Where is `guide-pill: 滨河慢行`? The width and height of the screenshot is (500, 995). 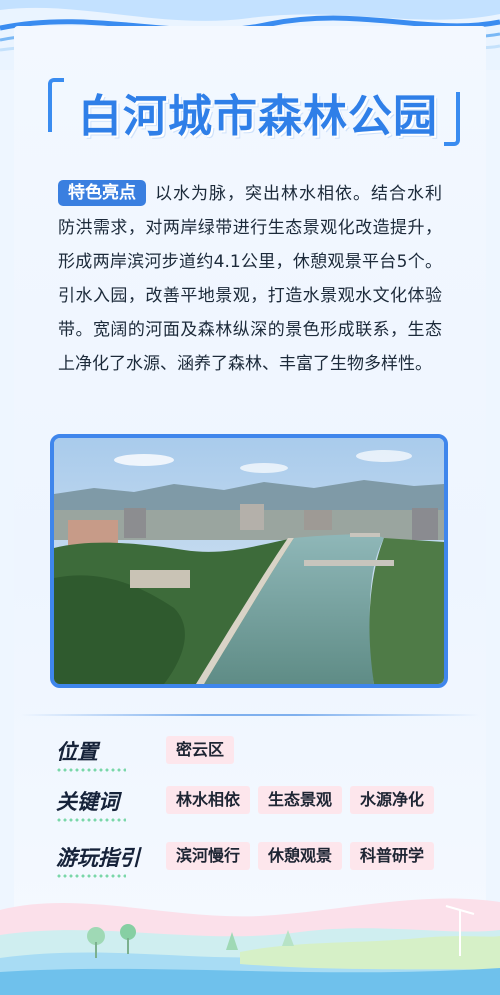
guide-pill: 滨河慢行 is located at coordinates (208, 856).